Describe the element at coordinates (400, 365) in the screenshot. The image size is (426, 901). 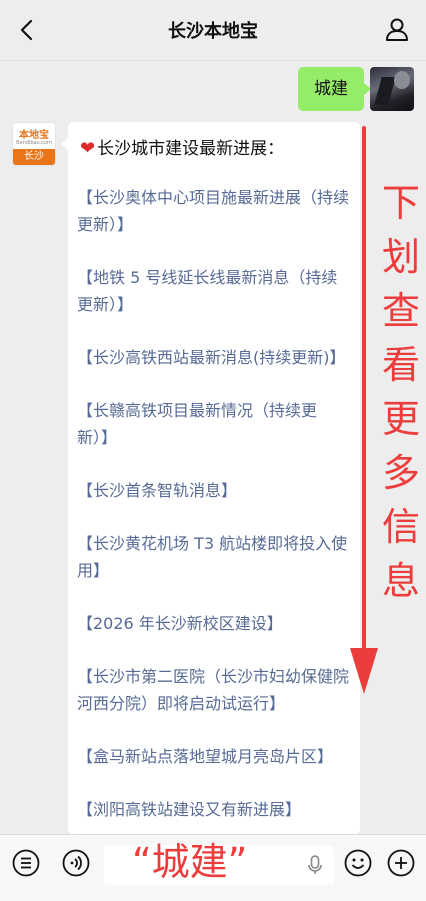
I see `scroll-hint-char: 看` at that location.